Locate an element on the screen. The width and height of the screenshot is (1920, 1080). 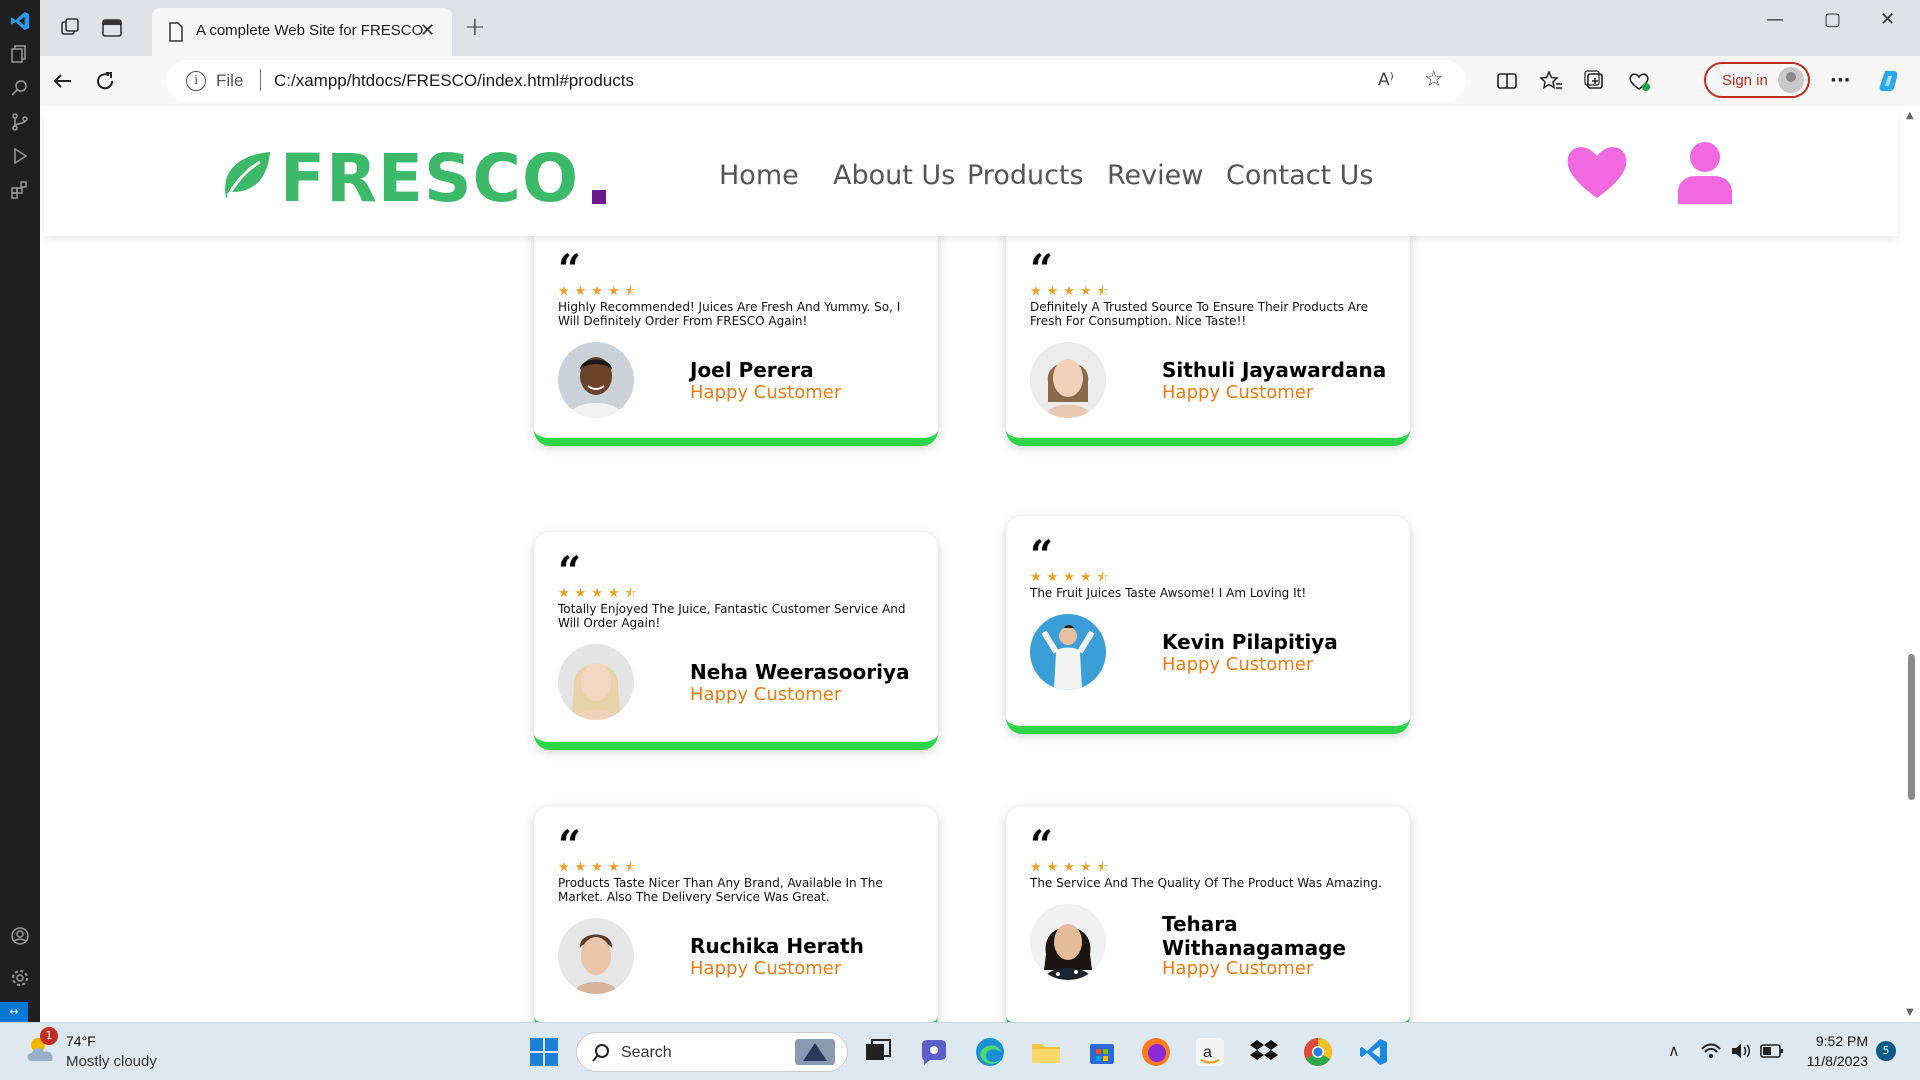
system-clock: 9:52 PM 11/8/2023 is located at coordinates (1832, 1051).